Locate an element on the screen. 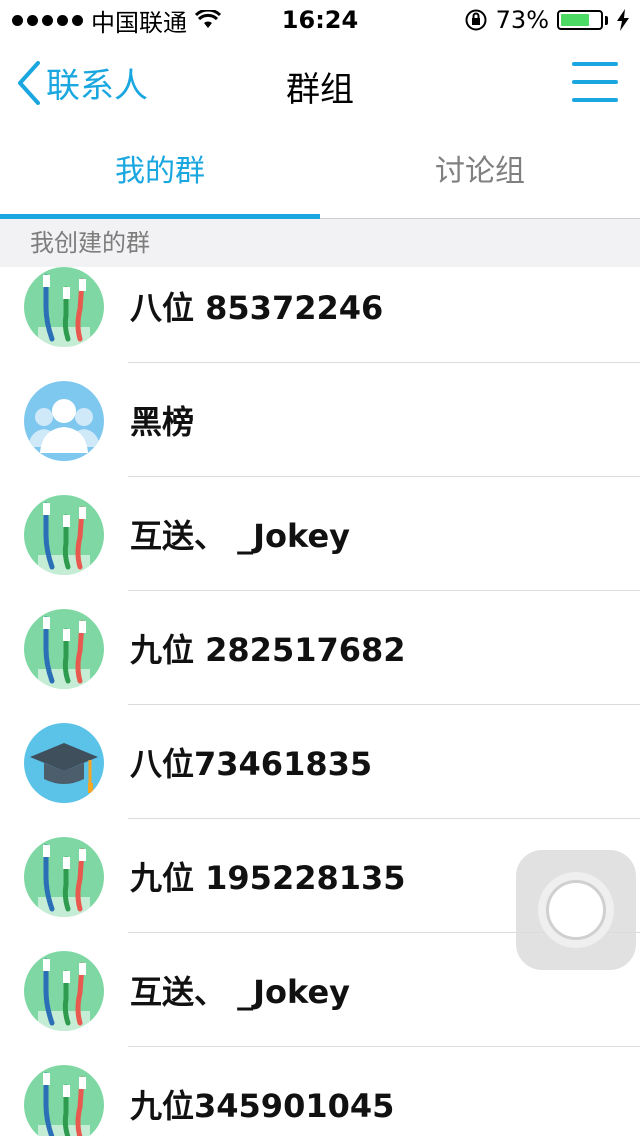 This screenshot has height=1136, width=640. tab-my-groups: 我的群 is located at coordinates (160, 173).